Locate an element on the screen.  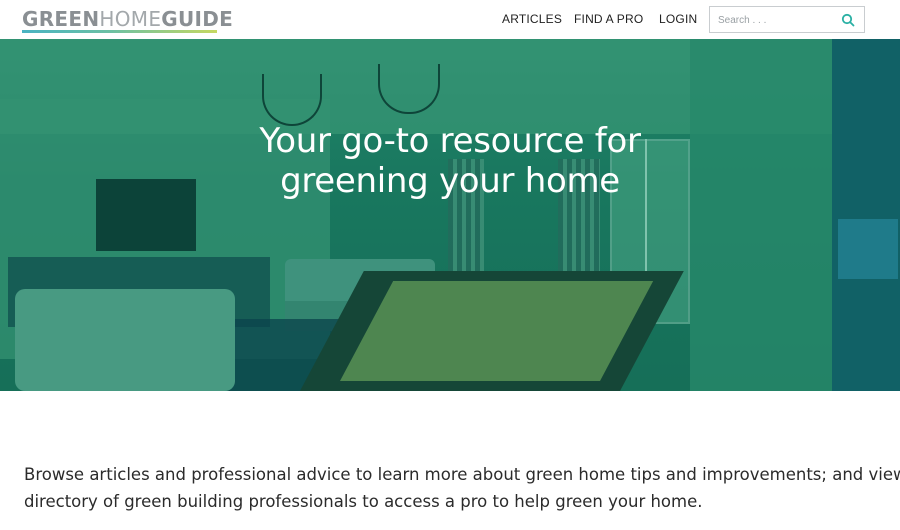
hero-title-line: greening your home is located at coordinates (450, 181).